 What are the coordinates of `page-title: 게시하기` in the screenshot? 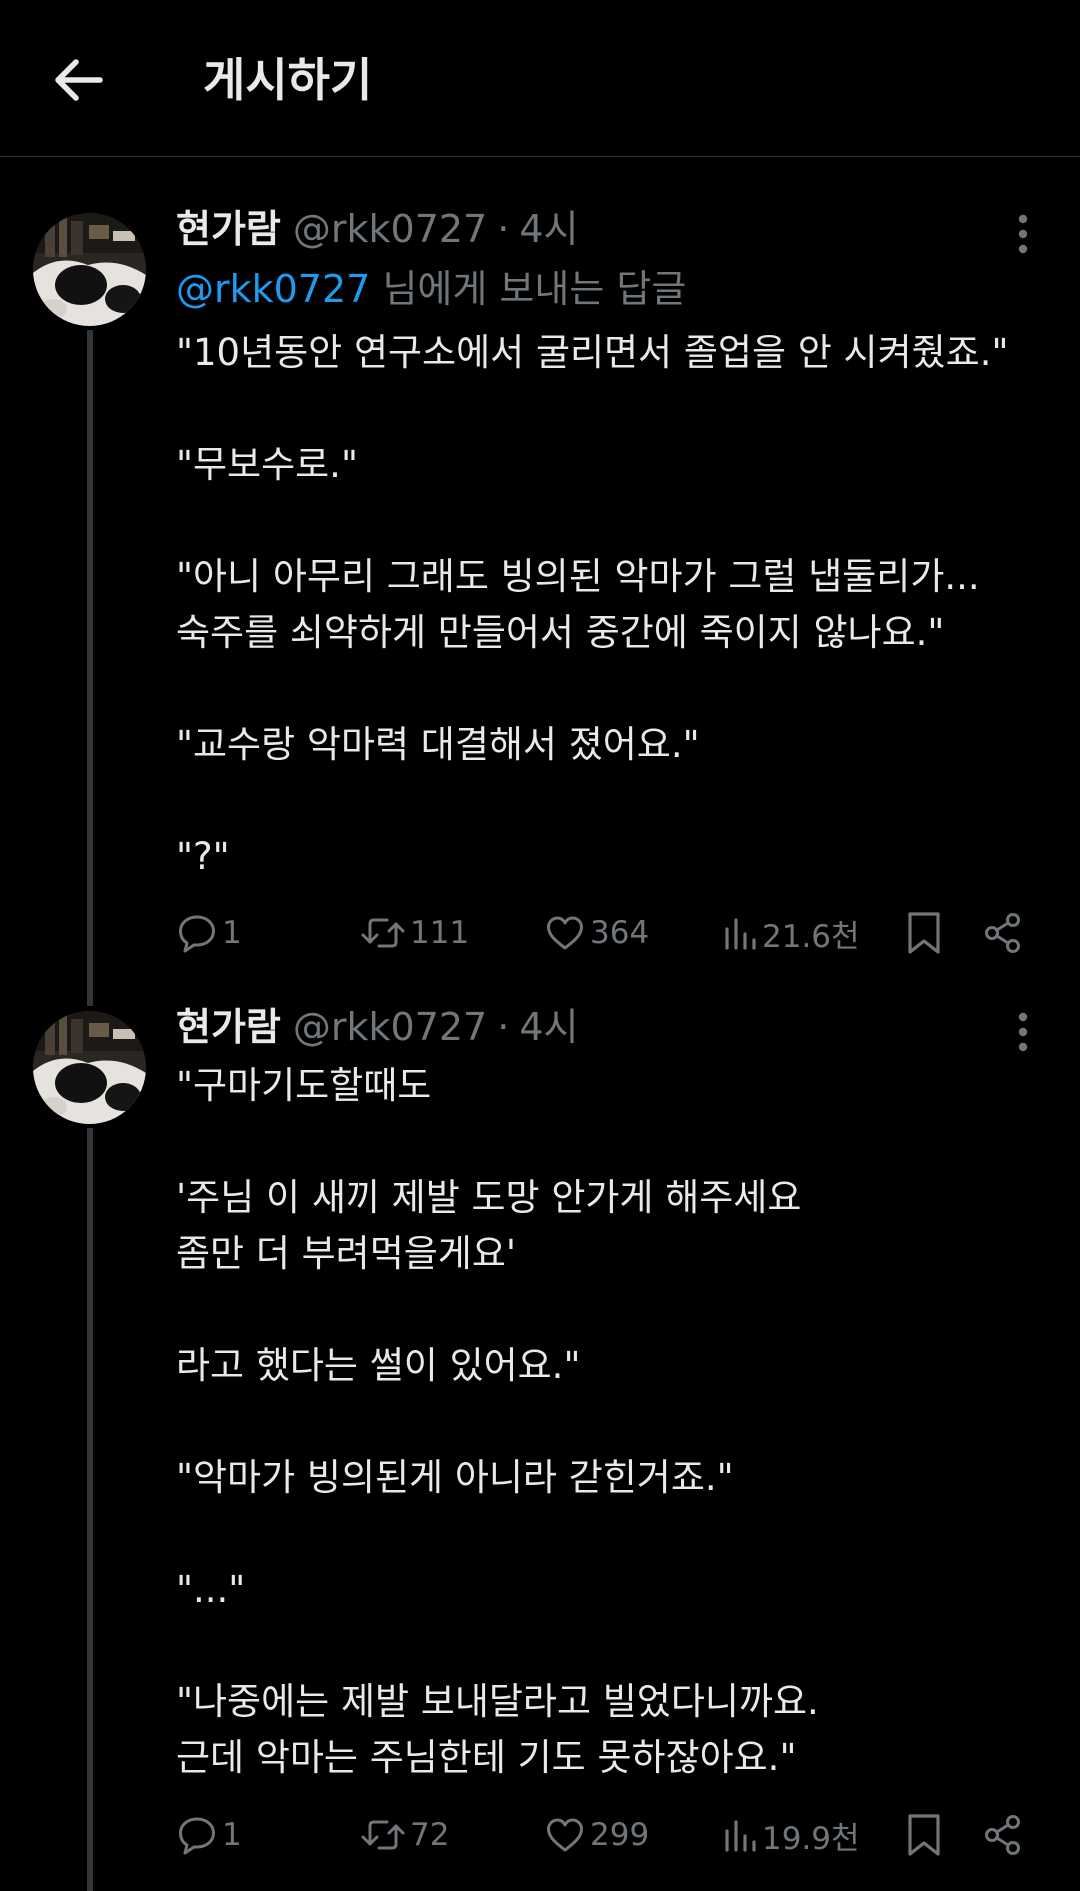 It's located at (288, 80).